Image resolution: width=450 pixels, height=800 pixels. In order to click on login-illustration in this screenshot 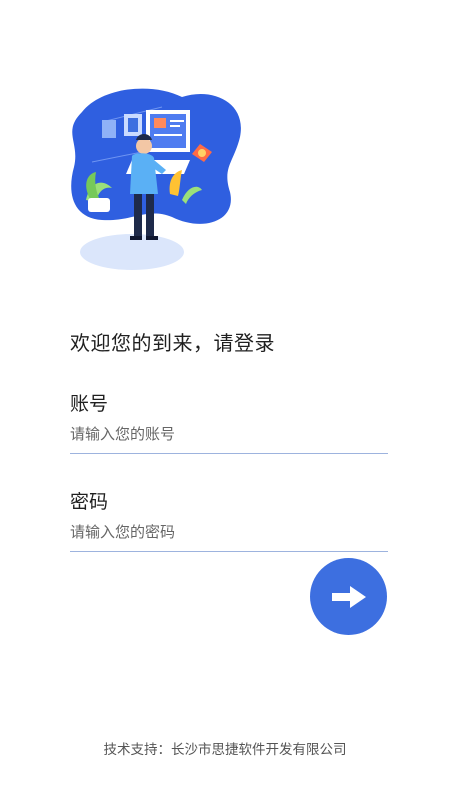, I will do `click(156, 179)`.